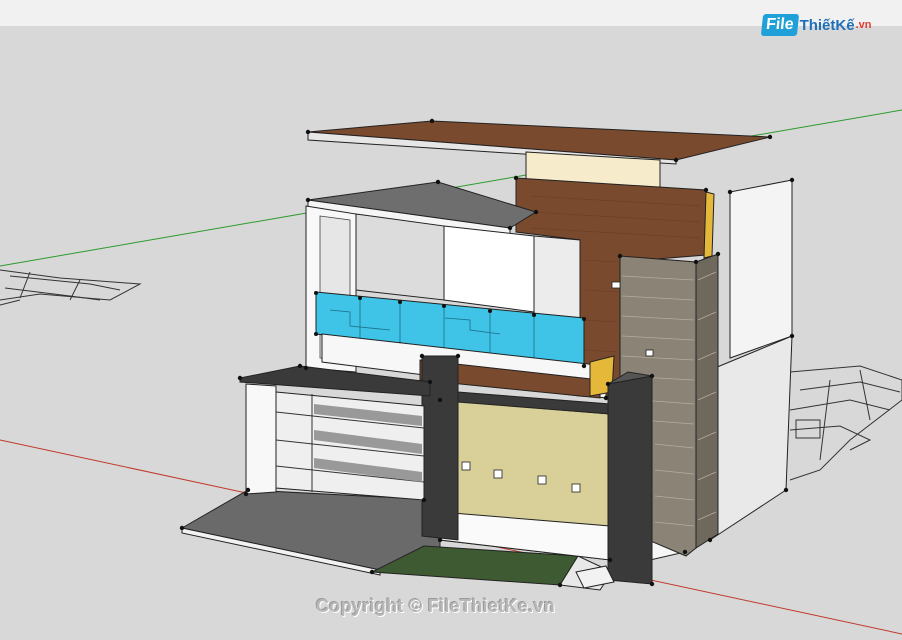 The height and width of the screenshot is (640, 902). What do you see at coordinates (71, 287) in the screenshot?
I see `floor-plan-left` at bounding box center [71, 287].